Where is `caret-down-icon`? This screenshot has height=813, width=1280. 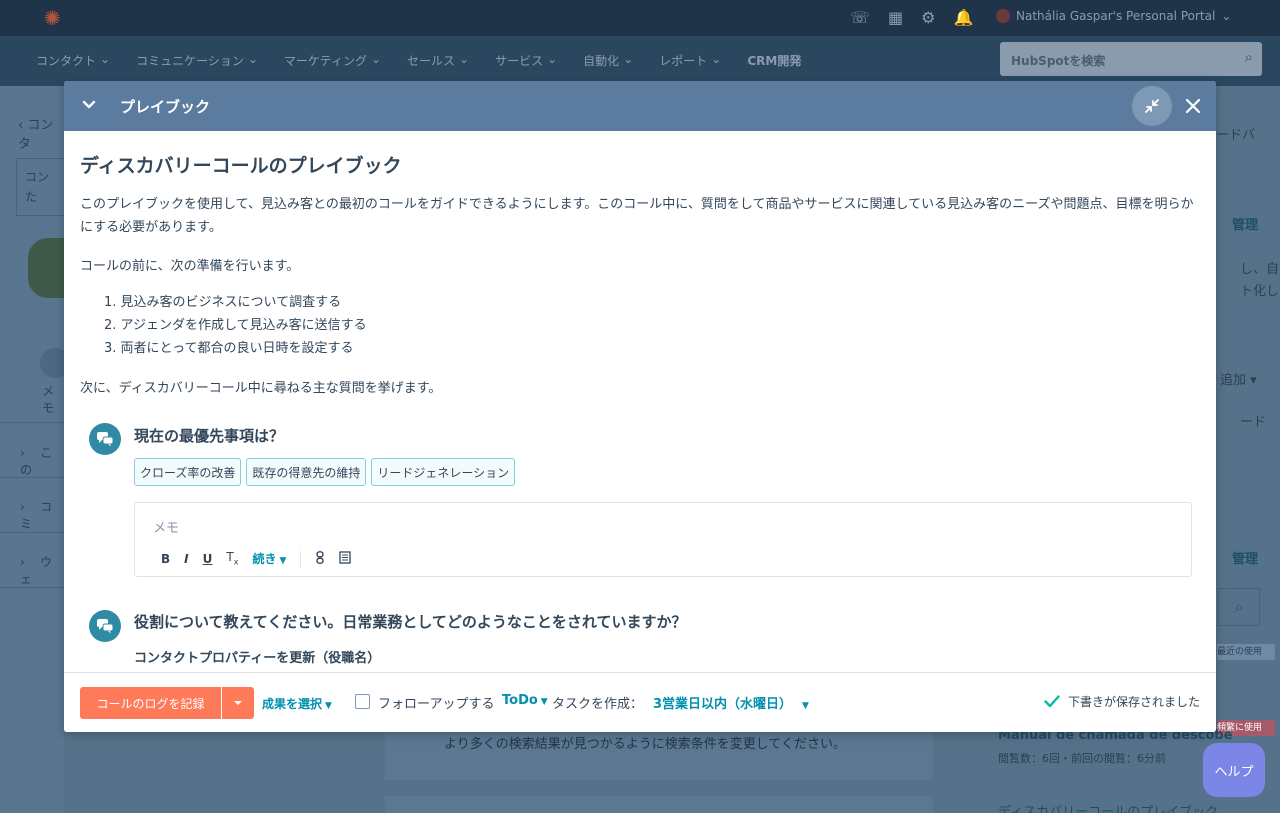 caret-down-icon is located at coordinates (238, 703).